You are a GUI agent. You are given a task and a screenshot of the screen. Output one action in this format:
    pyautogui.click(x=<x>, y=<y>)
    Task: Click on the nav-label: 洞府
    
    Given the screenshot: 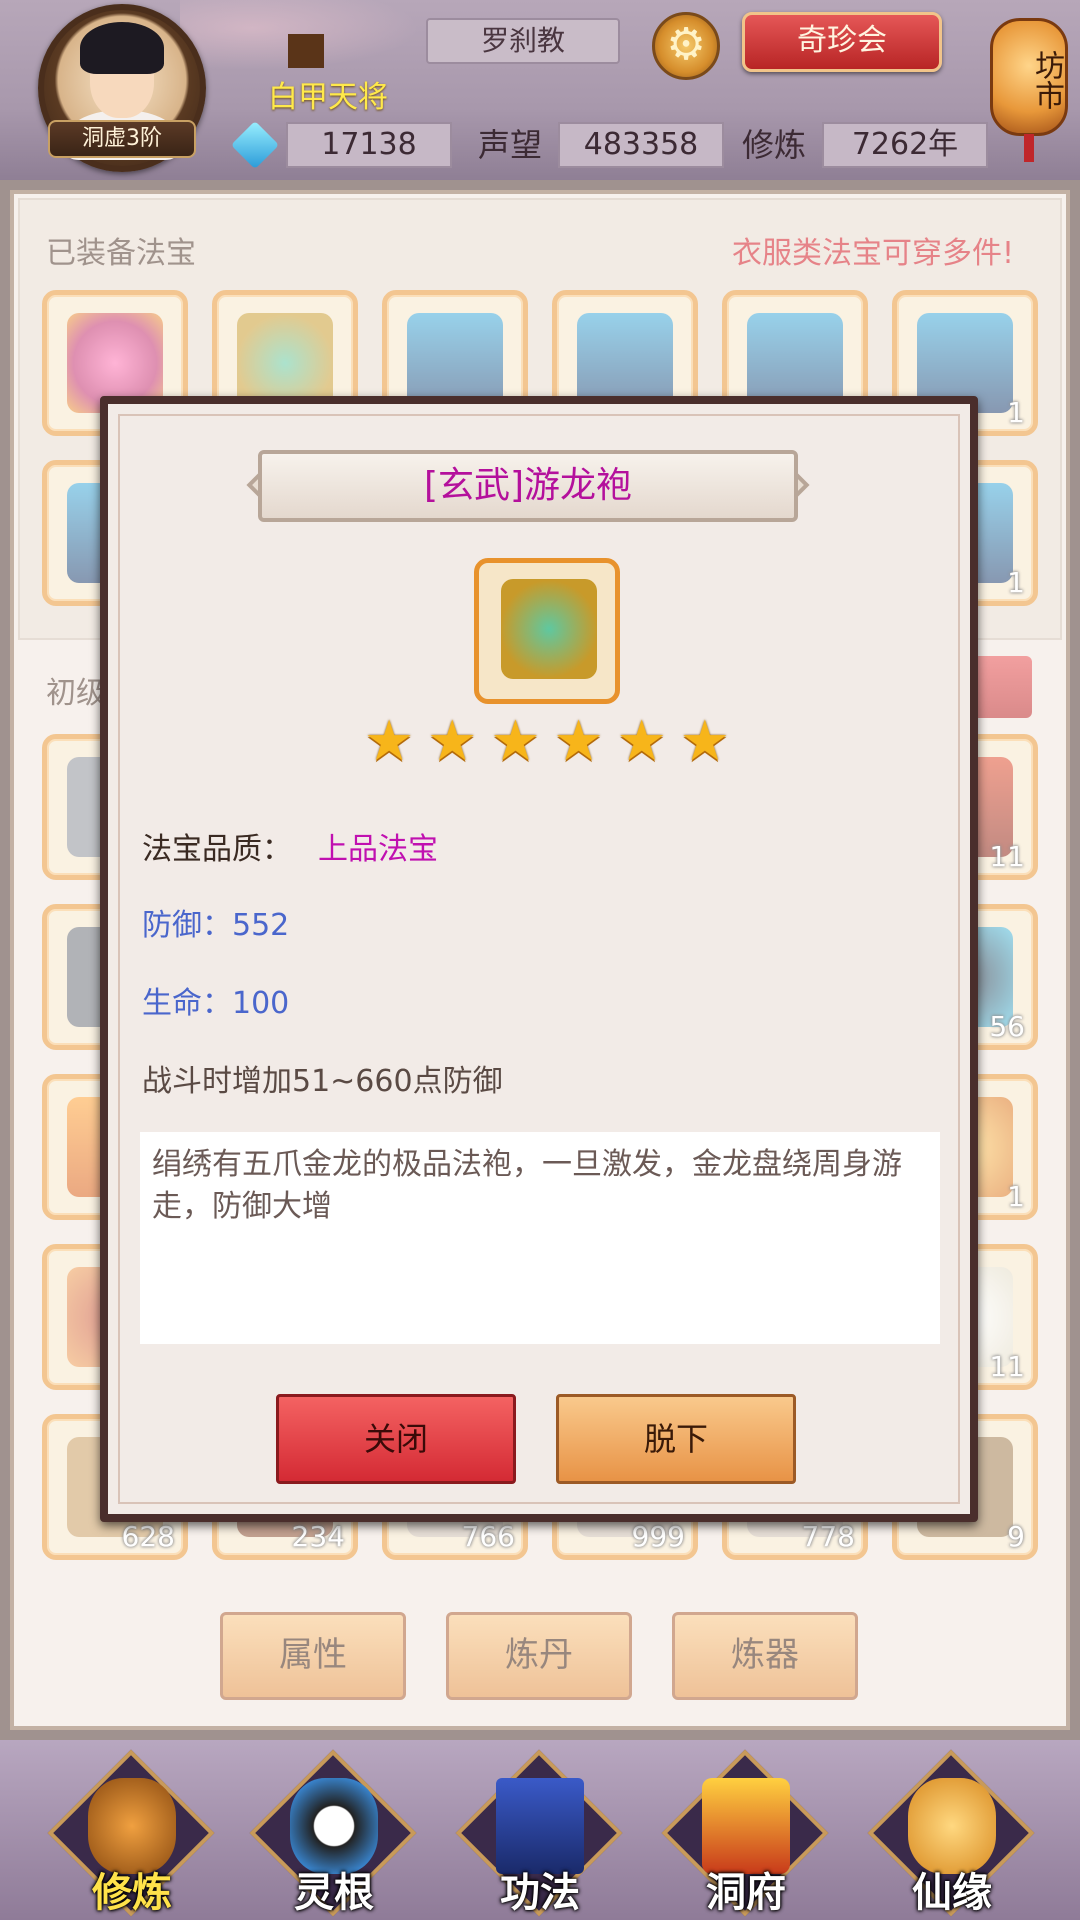 What is the action you would take?
    pyautogui.click(x=746, y=1893)
    